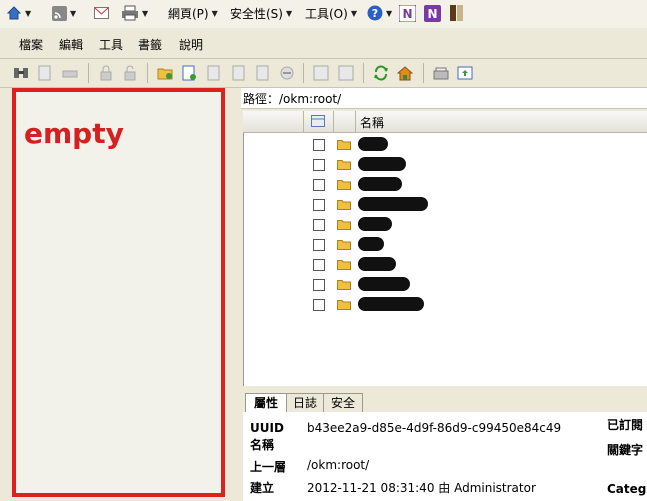 Image resolution: width=647 pixels, height=501 pixels. Describe the element at coordinates (130, 73) in the screenshot. I see `unlock-icon` at that location.